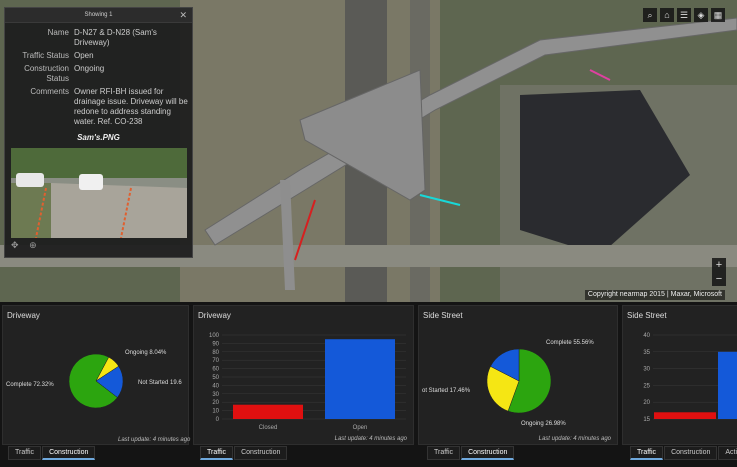 This screenshot has width=737, height=467. Describe the element at coordinates (49, 91) in the screenshot. I see `popup-key: Comments` at that location.